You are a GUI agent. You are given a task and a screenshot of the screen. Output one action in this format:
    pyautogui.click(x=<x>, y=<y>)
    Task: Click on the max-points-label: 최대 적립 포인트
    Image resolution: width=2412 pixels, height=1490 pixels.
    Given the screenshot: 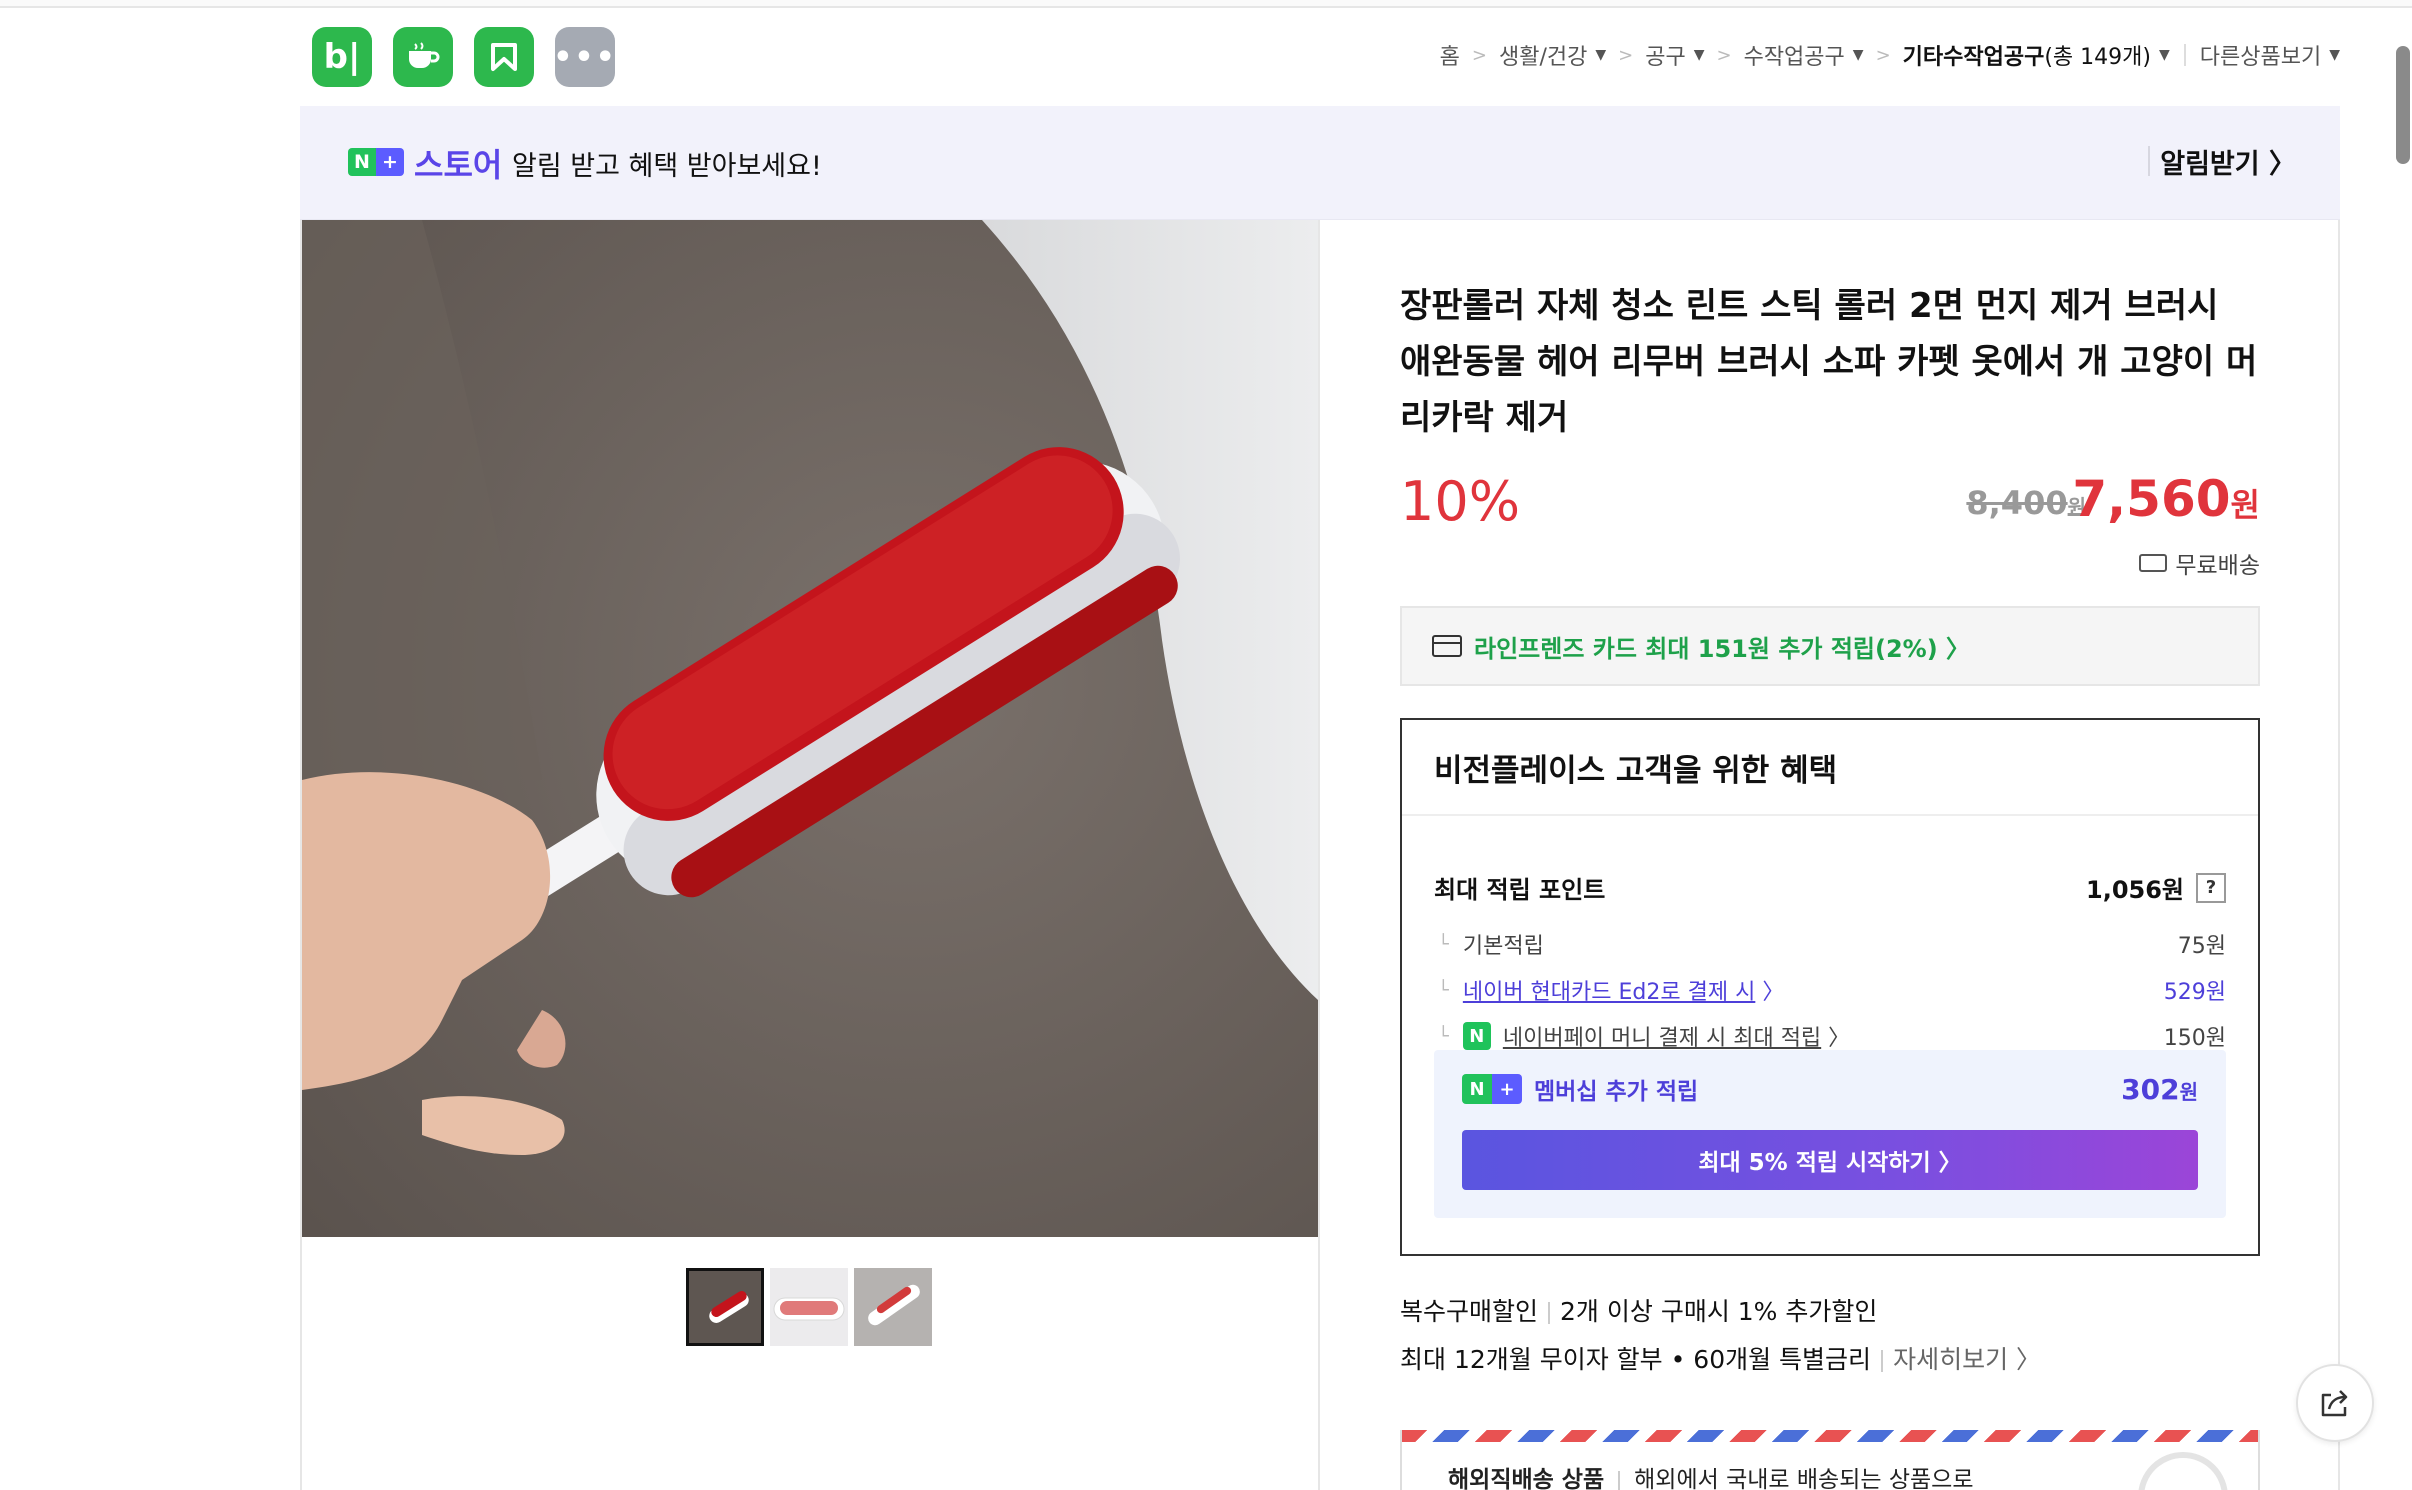 What is the action you would take?
    pyautogui.click(x=1520, y=890)
    